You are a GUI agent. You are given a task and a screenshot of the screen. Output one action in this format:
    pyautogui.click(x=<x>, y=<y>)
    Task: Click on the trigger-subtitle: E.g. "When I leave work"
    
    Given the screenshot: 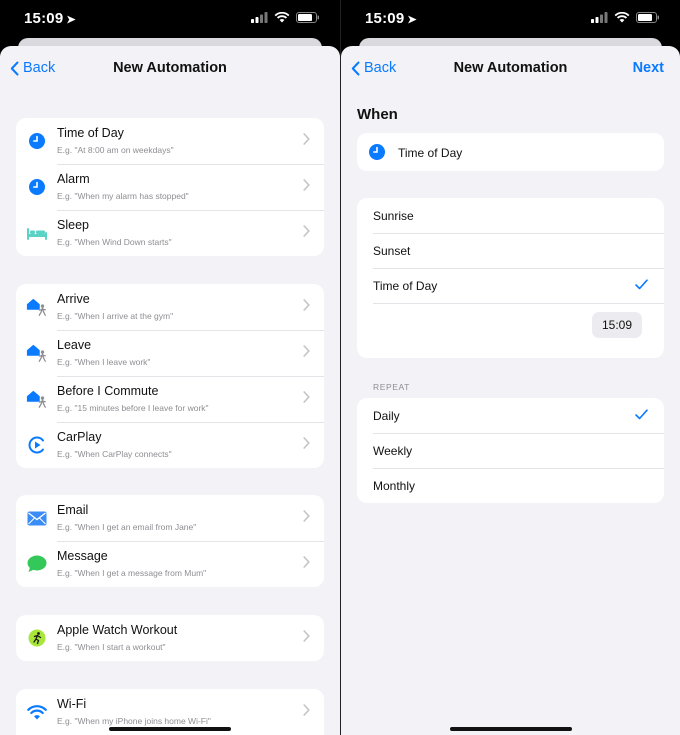 What is the action you would take?
    pyautogui.click(x=104, y=362)
    